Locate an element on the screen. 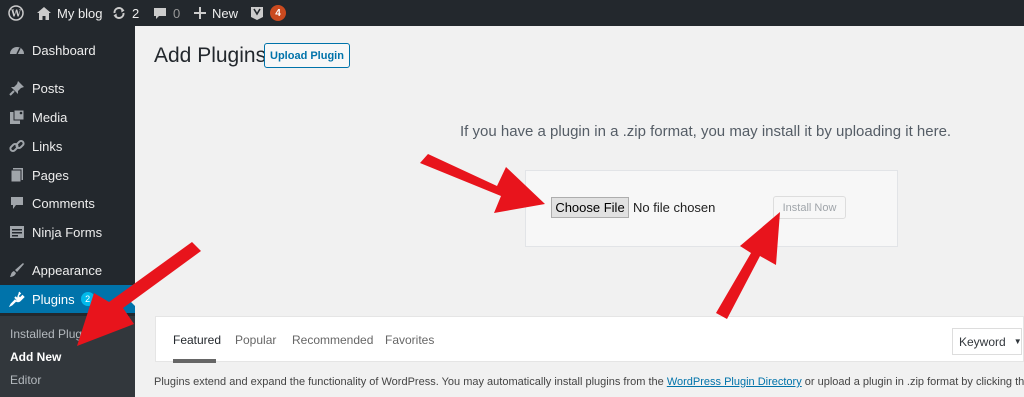 Image resolution: width=1024 pixels, height=397 pixels. updates-count: 2 is located at coordinates (136, 13).